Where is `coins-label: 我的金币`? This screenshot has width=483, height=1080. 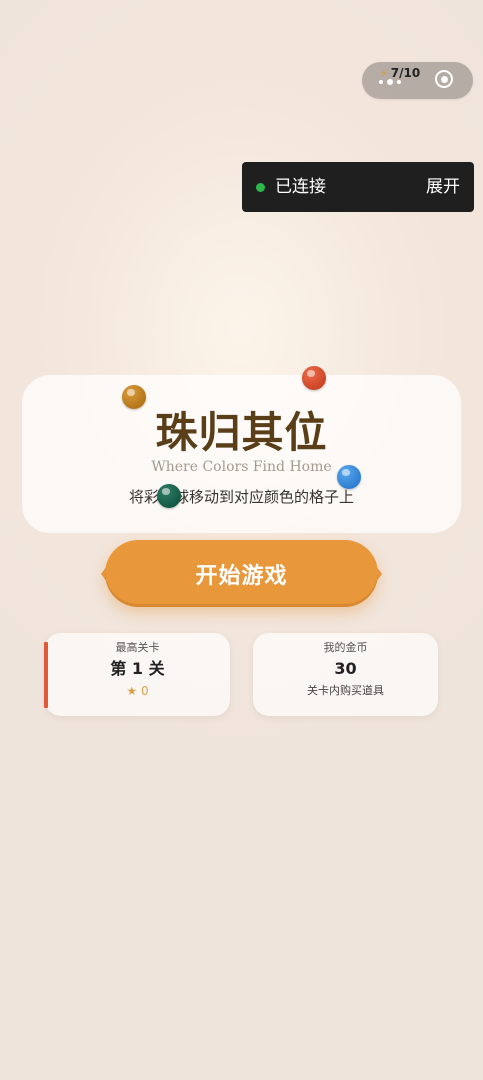
coins-label: 我的金币 is located at coordinates (345, 647).